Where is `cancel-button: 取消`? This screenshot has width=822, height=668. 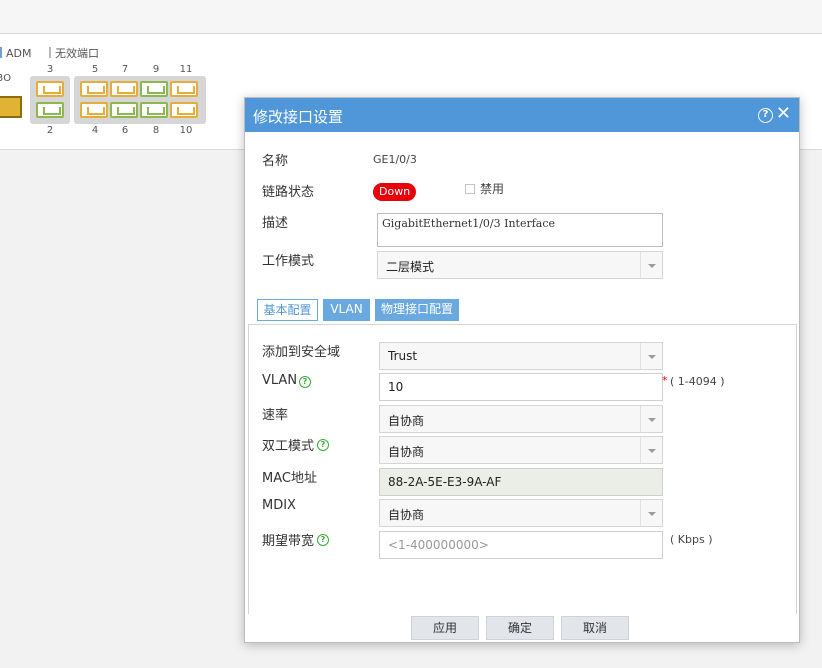
cancel-button: 取消 is located at coordinates (595, 628).